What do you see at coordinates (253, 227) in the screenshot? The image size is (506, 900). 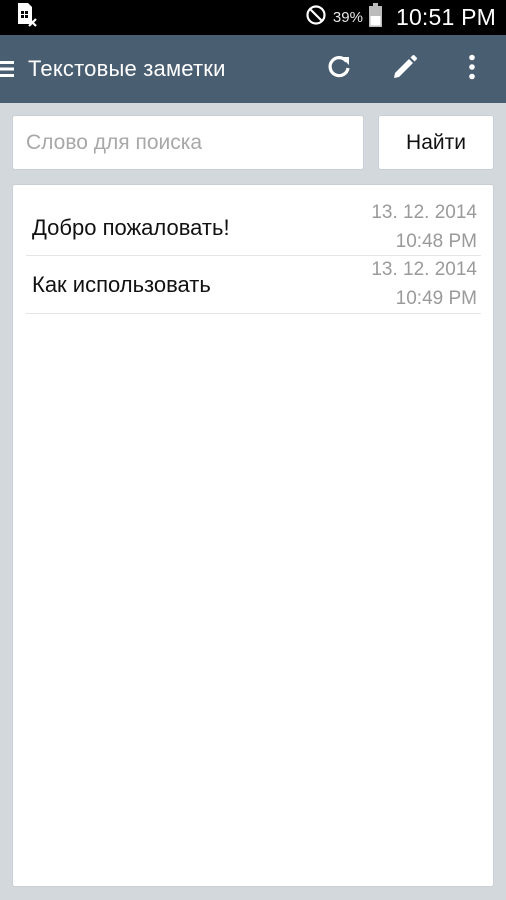 I see `list-item: Добро пожаловать! 13. 12. 2014 10:48 PM` at bounding box center [253, 227].